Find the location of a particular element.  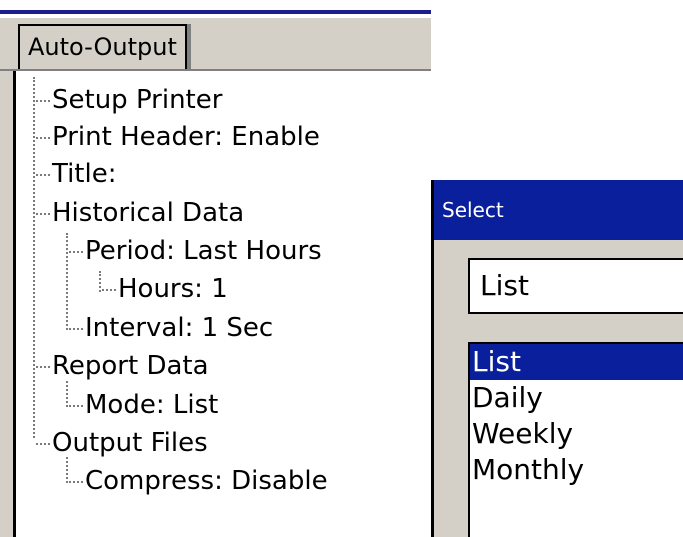

tree-item-interval: Interval: 1 Sec is located at coordinates (171, 328).